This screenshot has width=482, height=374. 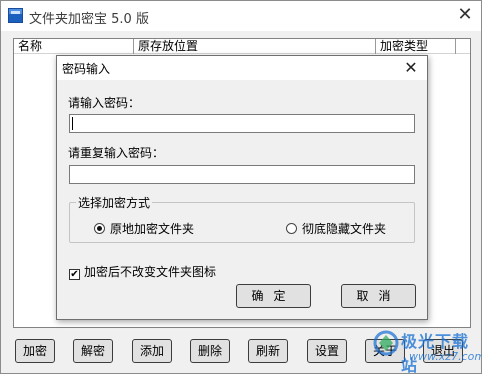 I want to click on keep-icon-label: 加密后不改变文件夹图标, so click(x=150, y=272).